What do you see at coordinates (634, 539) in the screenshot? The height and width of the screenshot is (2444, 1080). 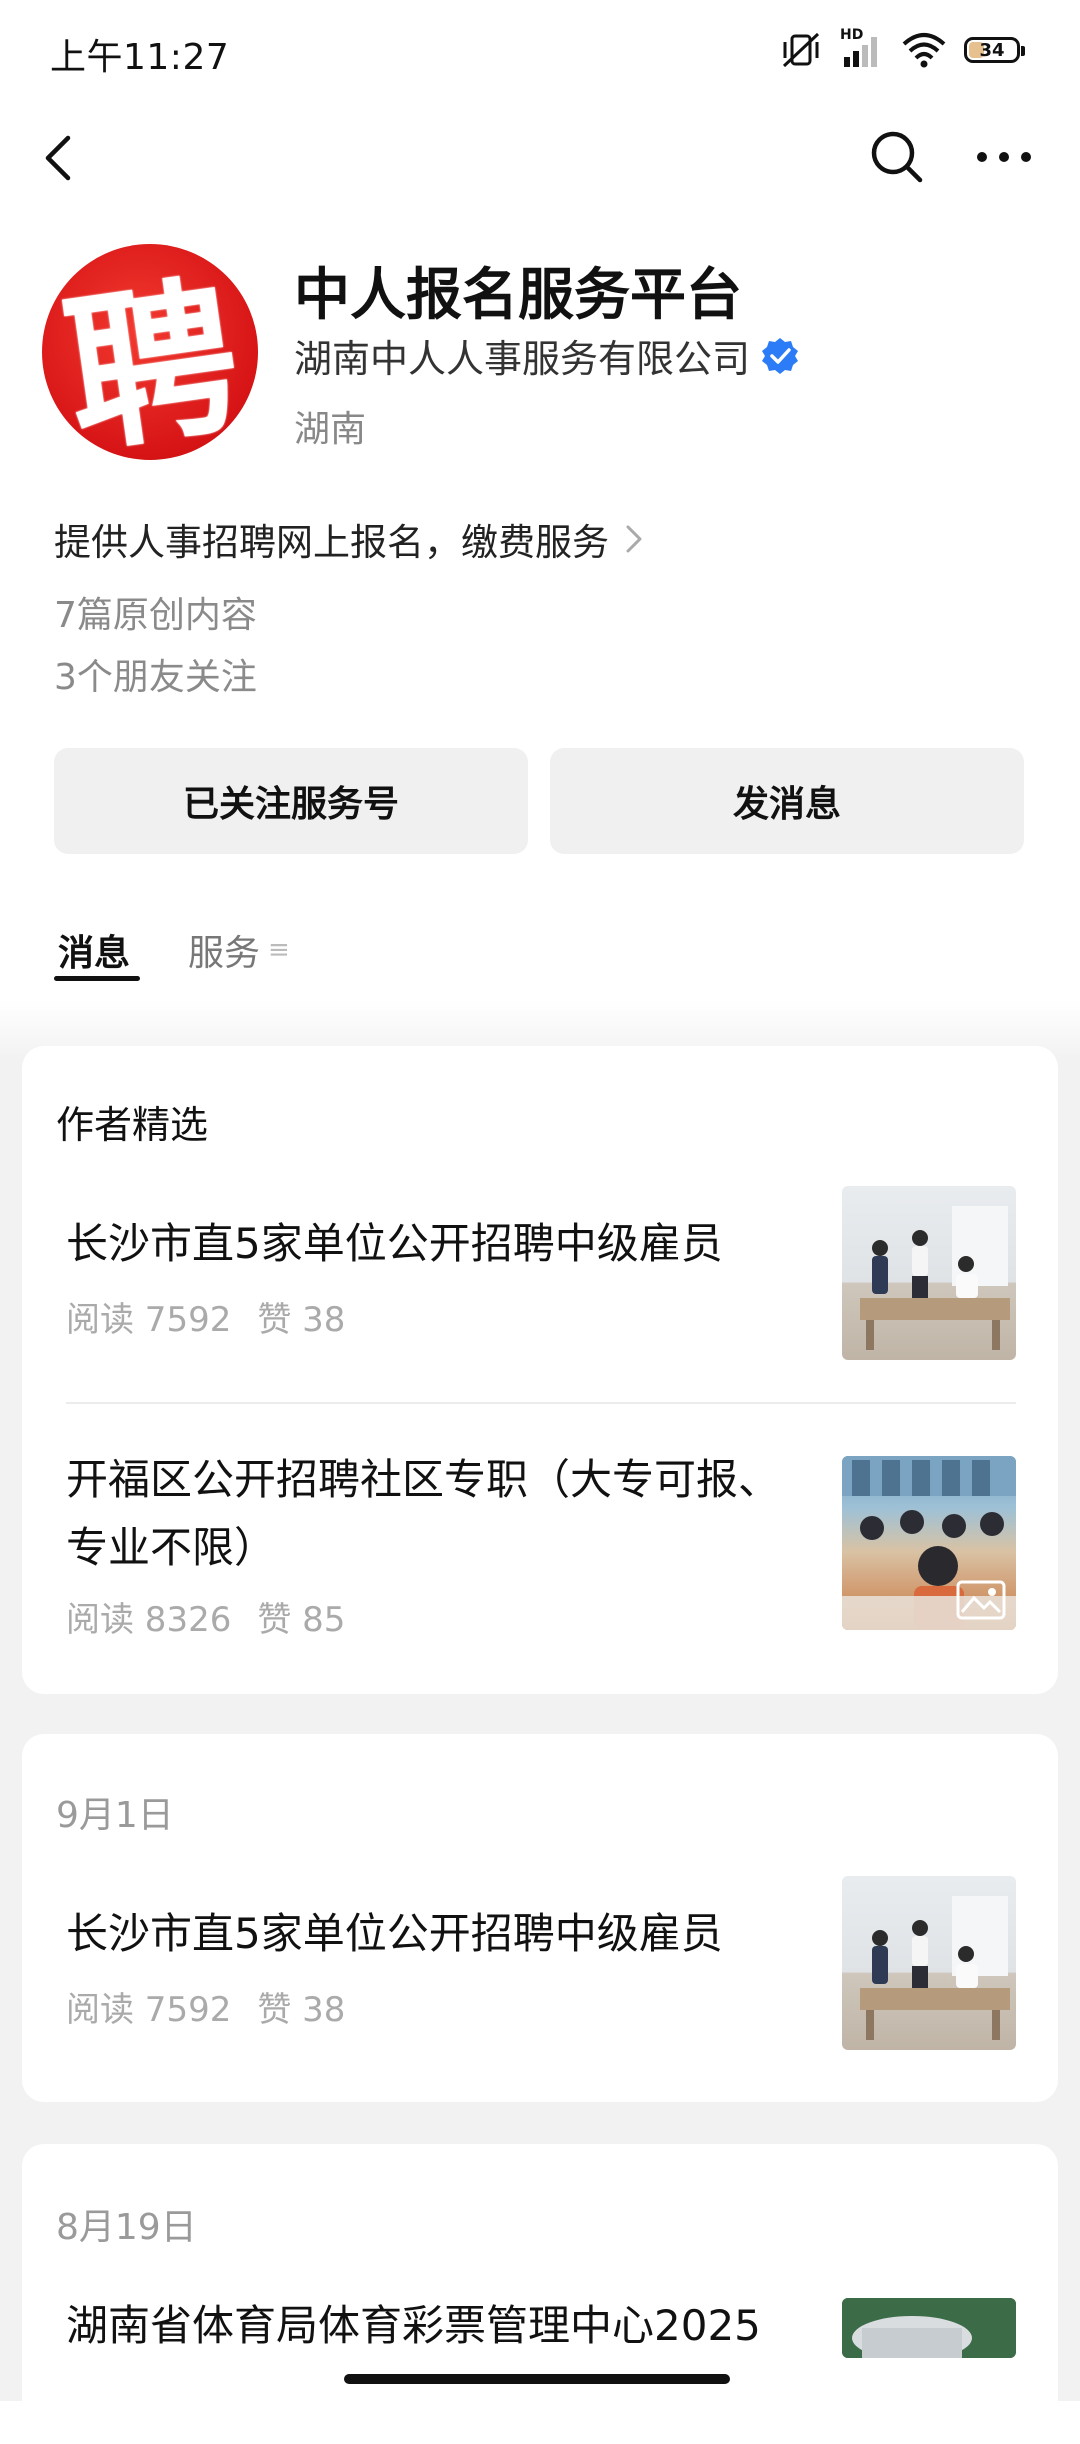 I see `chevron-right-icon` at bounding box center [634, 539].